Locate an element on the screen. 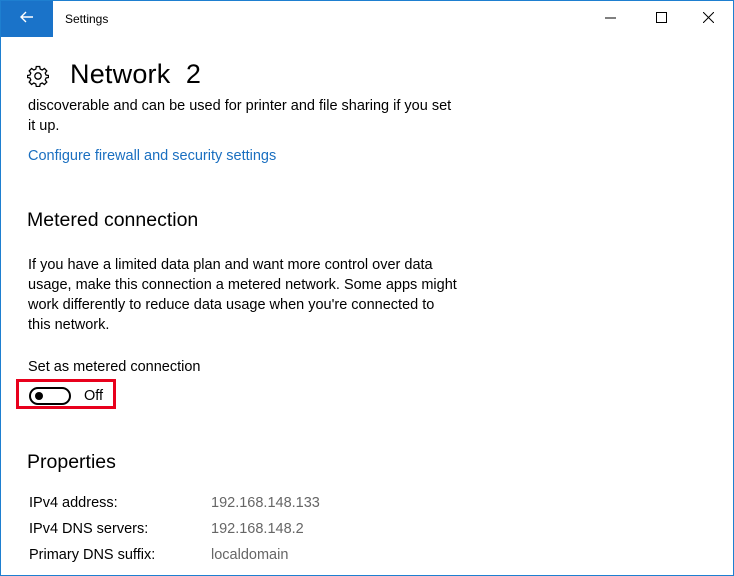 The image size is (734, 576). metered-connection-toggle is located at coordinates (50, 396).